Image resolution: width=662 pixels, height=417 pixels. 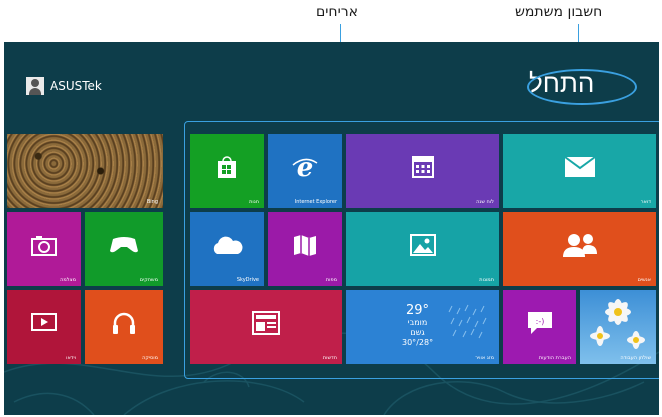 What do you see at coordinates (124, 324) in the screenshot?
I see `headphones-icon` at bounding box center [124, 324].